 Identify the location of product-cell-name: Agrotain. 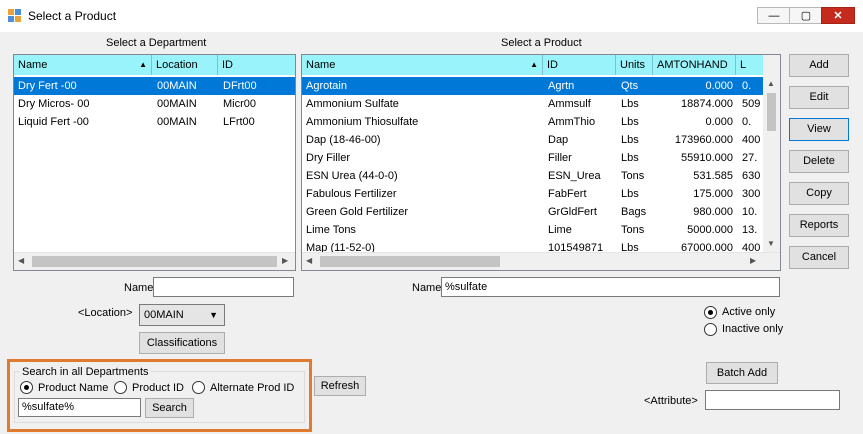
(326, 86).